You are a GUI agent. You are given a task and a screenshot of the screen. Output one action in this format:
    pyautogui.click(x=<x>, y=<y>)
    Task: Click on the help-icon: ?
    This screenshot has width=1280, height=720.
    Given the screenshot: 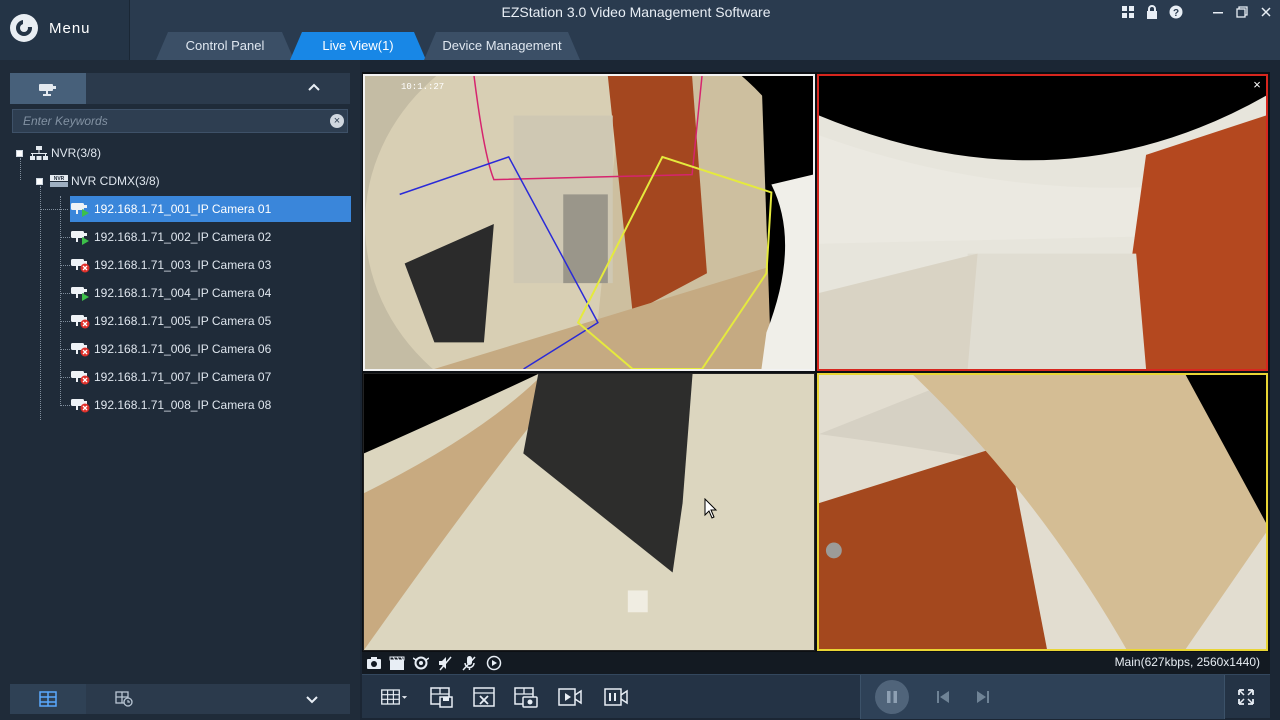 What is the action you would take?
    pyautogui.click(x=1176, y=12)
    